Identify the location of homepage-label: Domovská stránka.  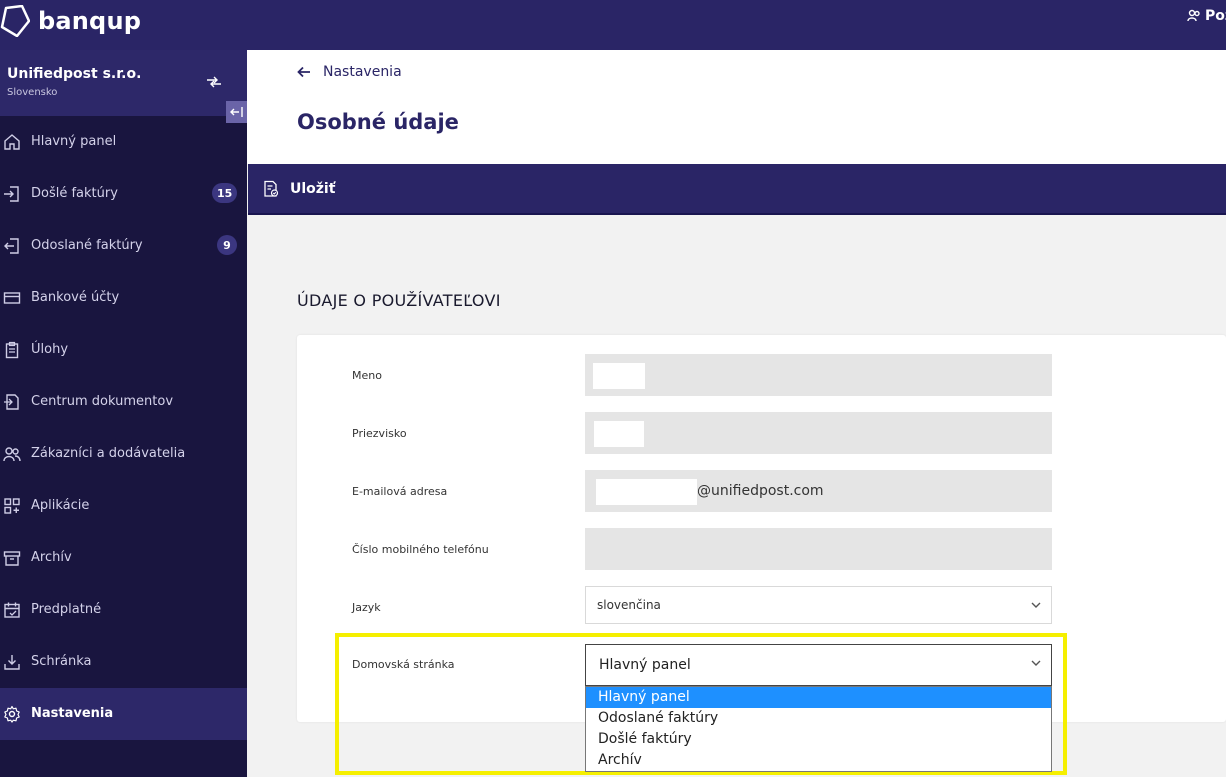
(403, 664).